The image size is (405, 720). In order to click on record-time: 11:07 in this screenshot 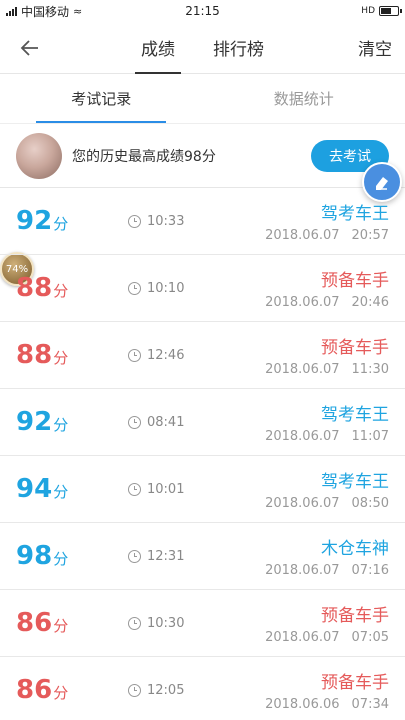, I will do `click(370, 436)`.